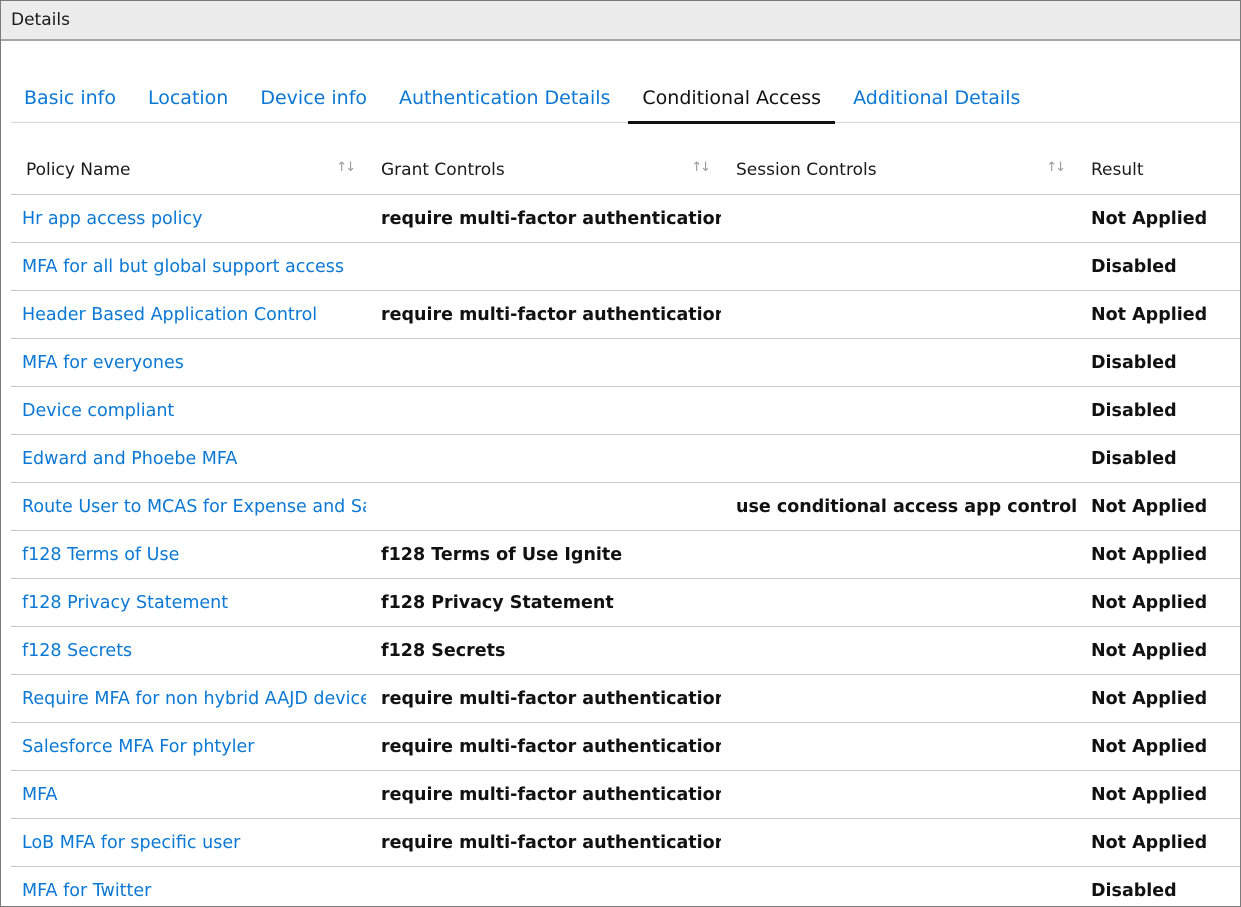 The height and width of the screenshot is (907, 1241). What do you see at coordinates (70, 99) in the screenshot?
I see `tab-basic-info: Basic info` at bounding box center [70, 99].